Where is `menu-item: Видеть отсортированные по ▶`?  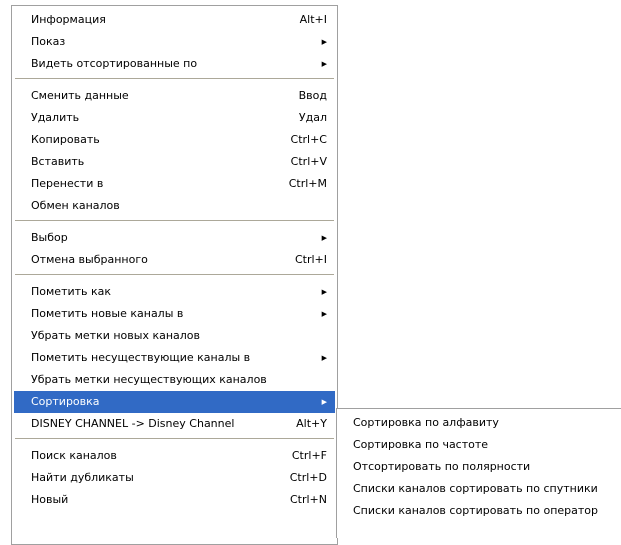
menu-item: Видеть отсортированные по ▶ is located at coordinates (174, 64).